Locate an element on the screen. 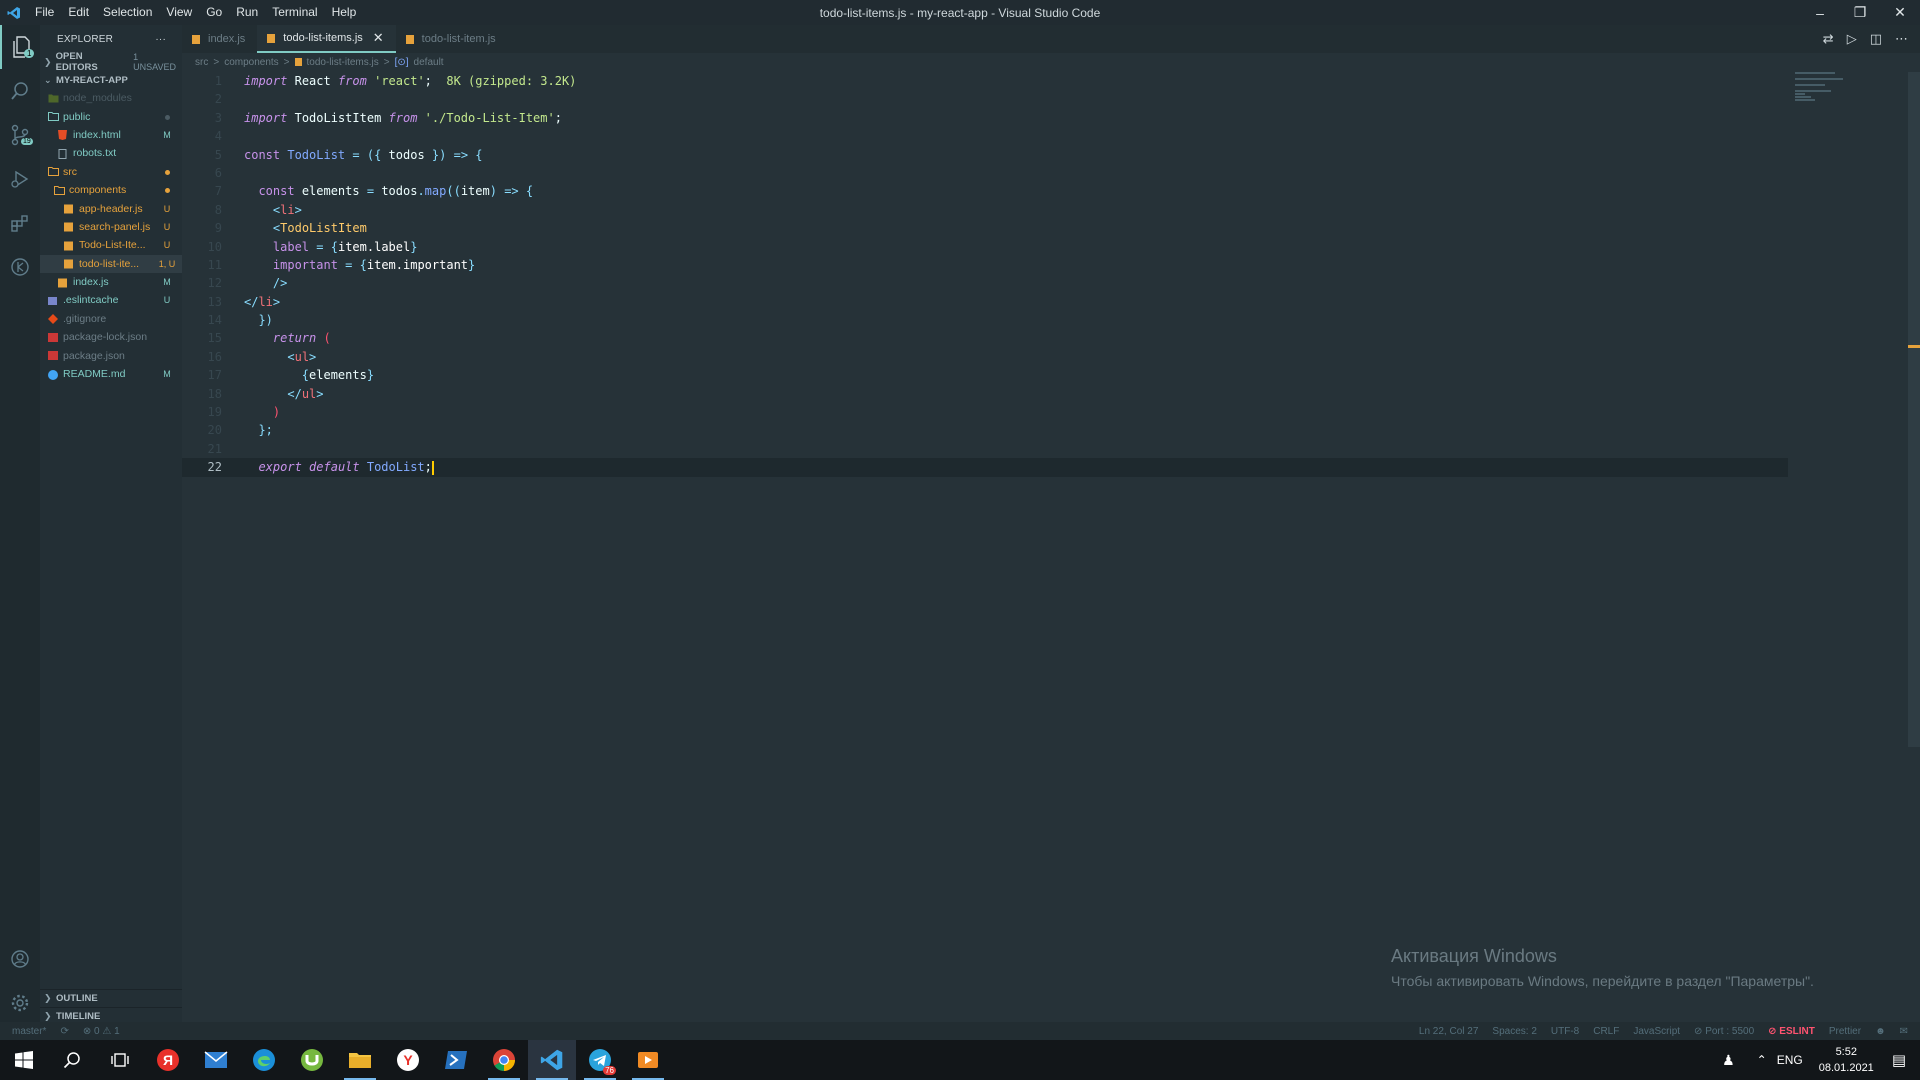  tree-item: todo-list-ite... 1, U is located at coordinates (111, 263).